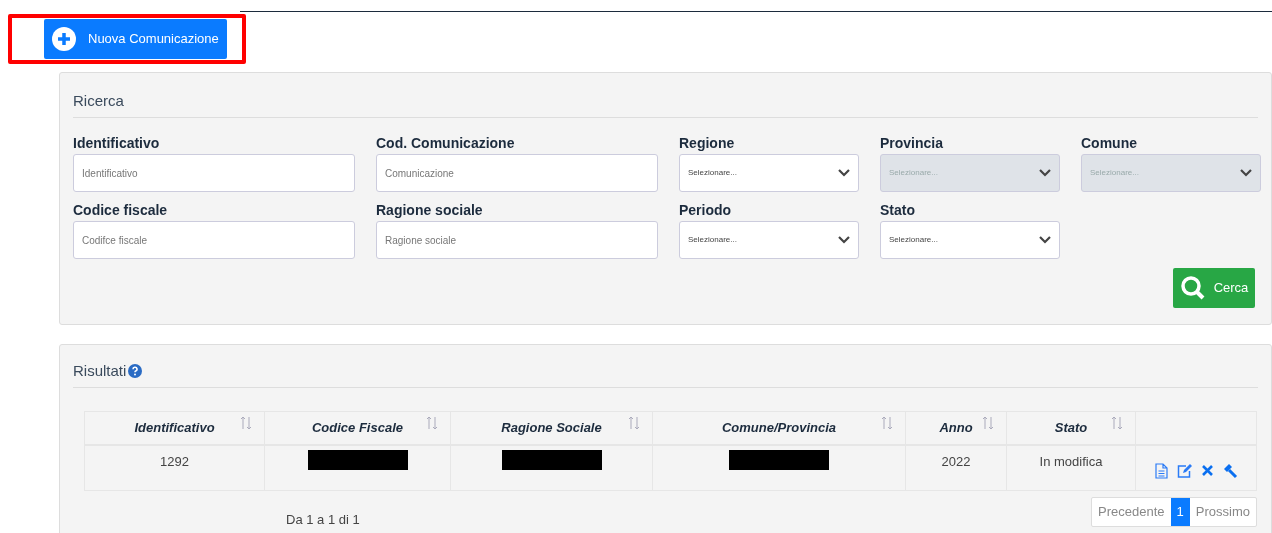  I want to click on input-field: Identificativo, so click(214, 173).